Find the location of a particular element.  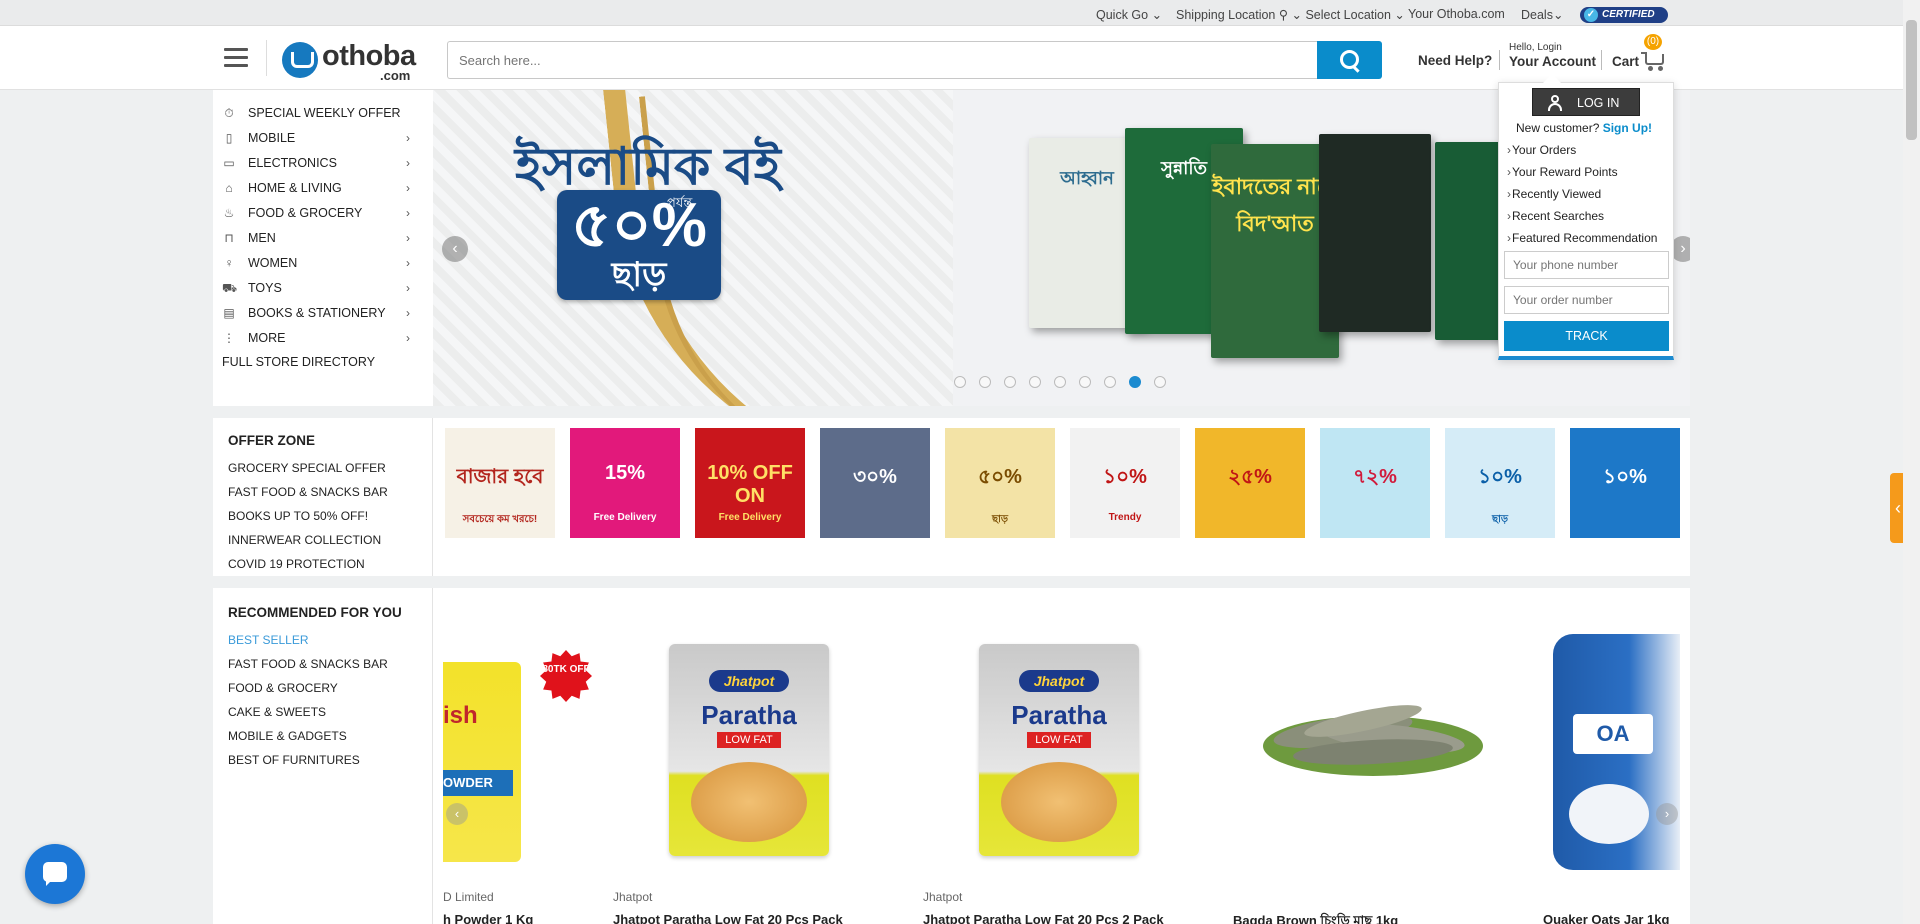

category-item: ⌂ HOME & LIVING › is located at coordinates (322, 188).